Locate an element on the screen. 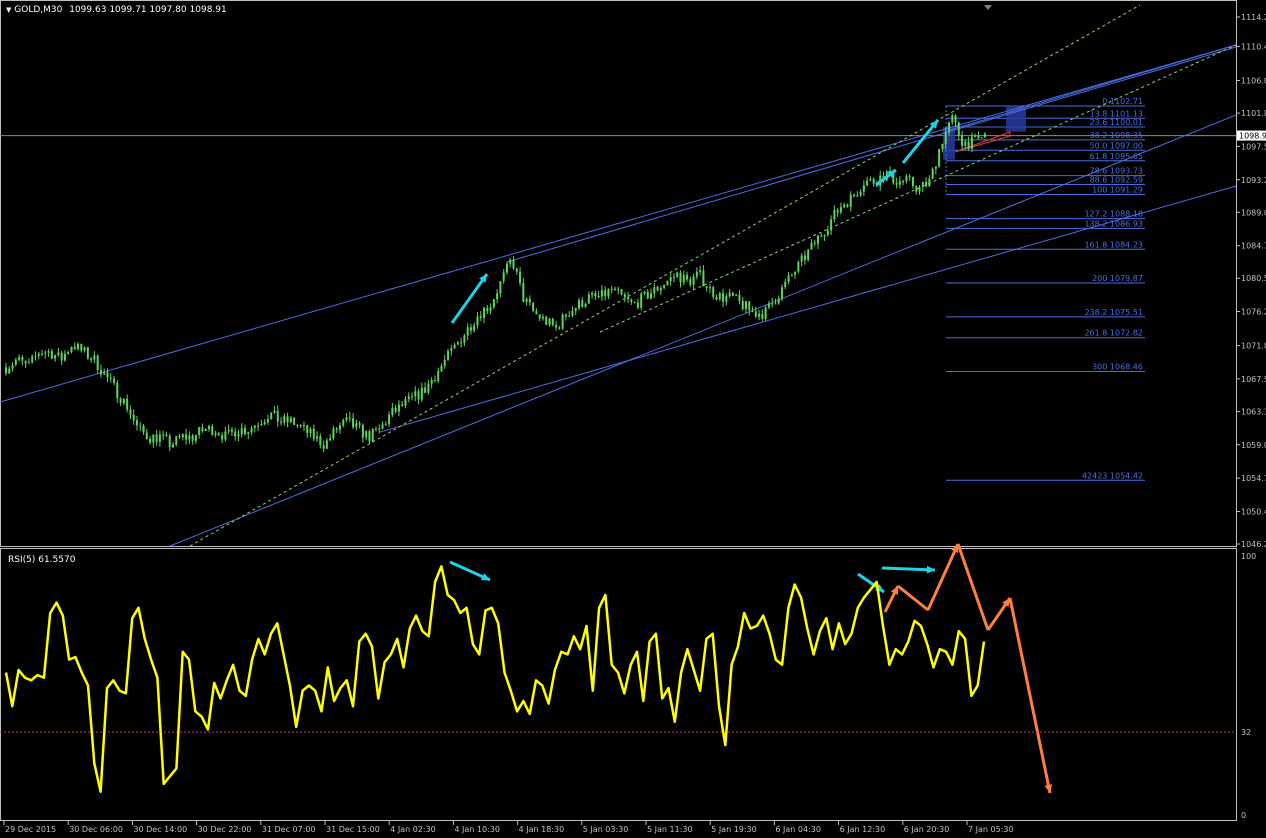 The width and height of the screenshot is (1266, 838). time-axis-label: 5 Jan 19:30 is located at coordinates (734, 829).